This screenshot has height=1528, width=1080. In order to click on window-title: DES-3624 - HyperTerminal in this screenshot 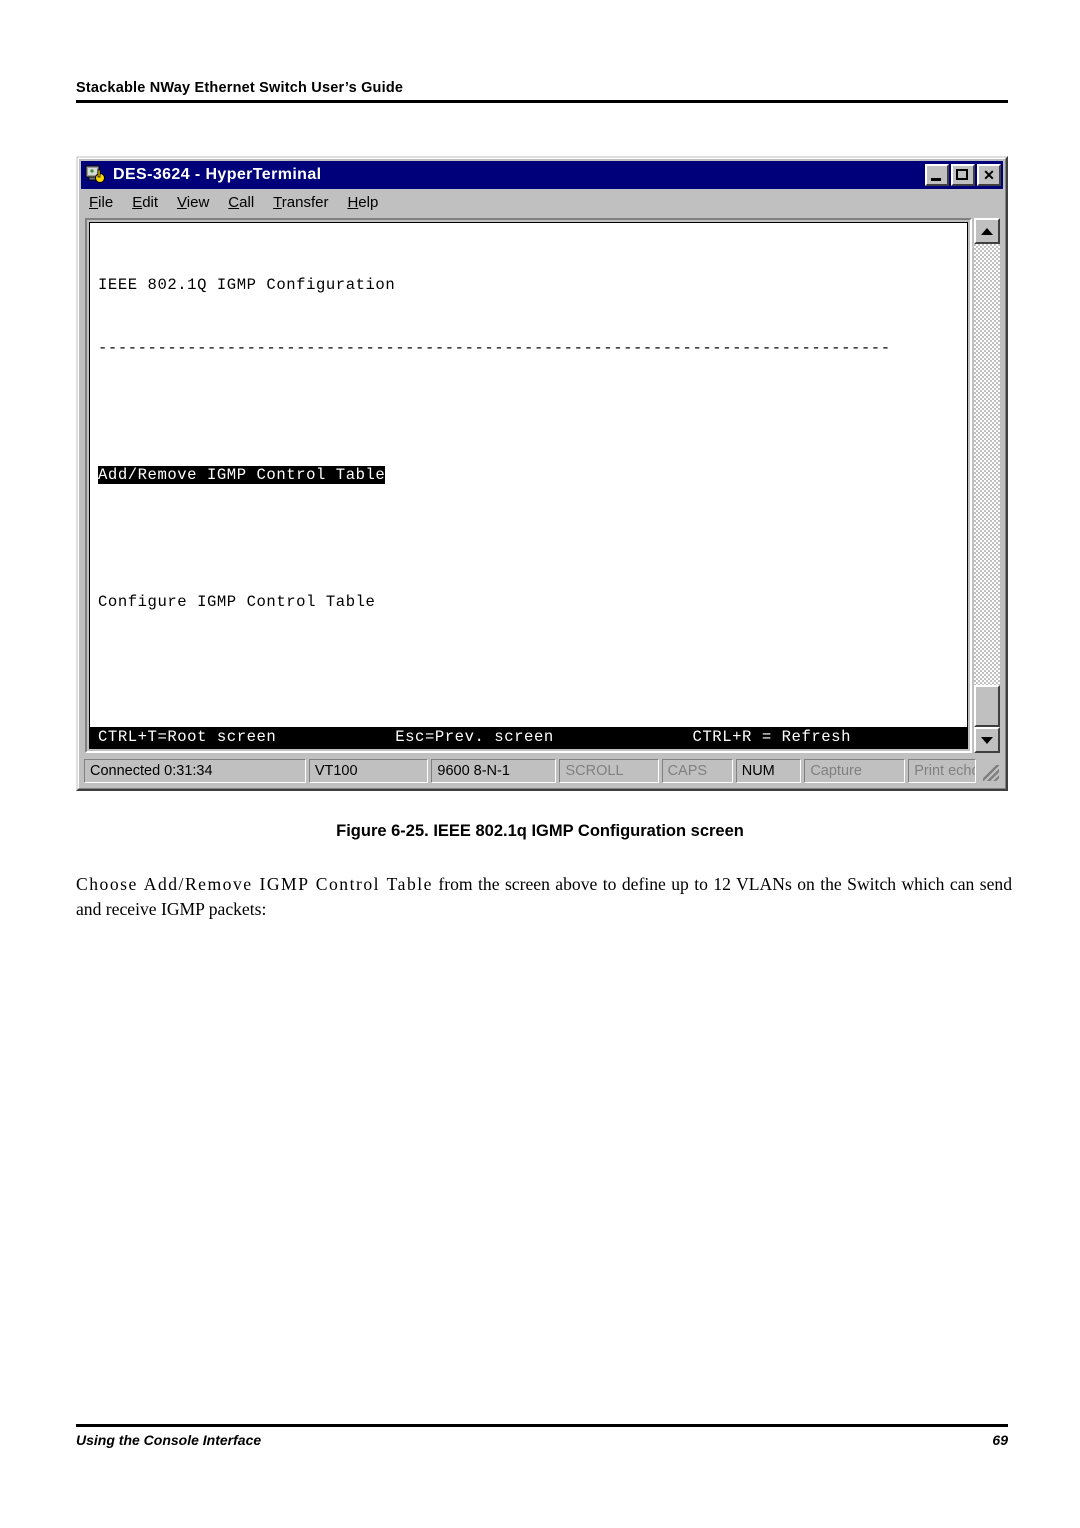, I will do `click(217, 174)`.